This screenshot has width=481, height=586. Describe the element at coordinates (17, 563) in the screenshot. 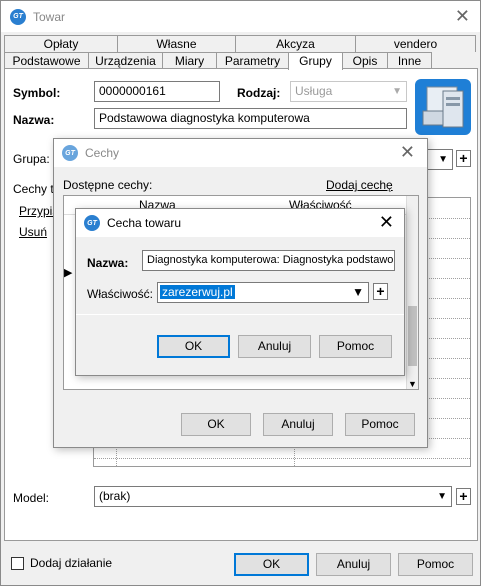

I see `dodaj-dzialanie-checkbox` at that location.